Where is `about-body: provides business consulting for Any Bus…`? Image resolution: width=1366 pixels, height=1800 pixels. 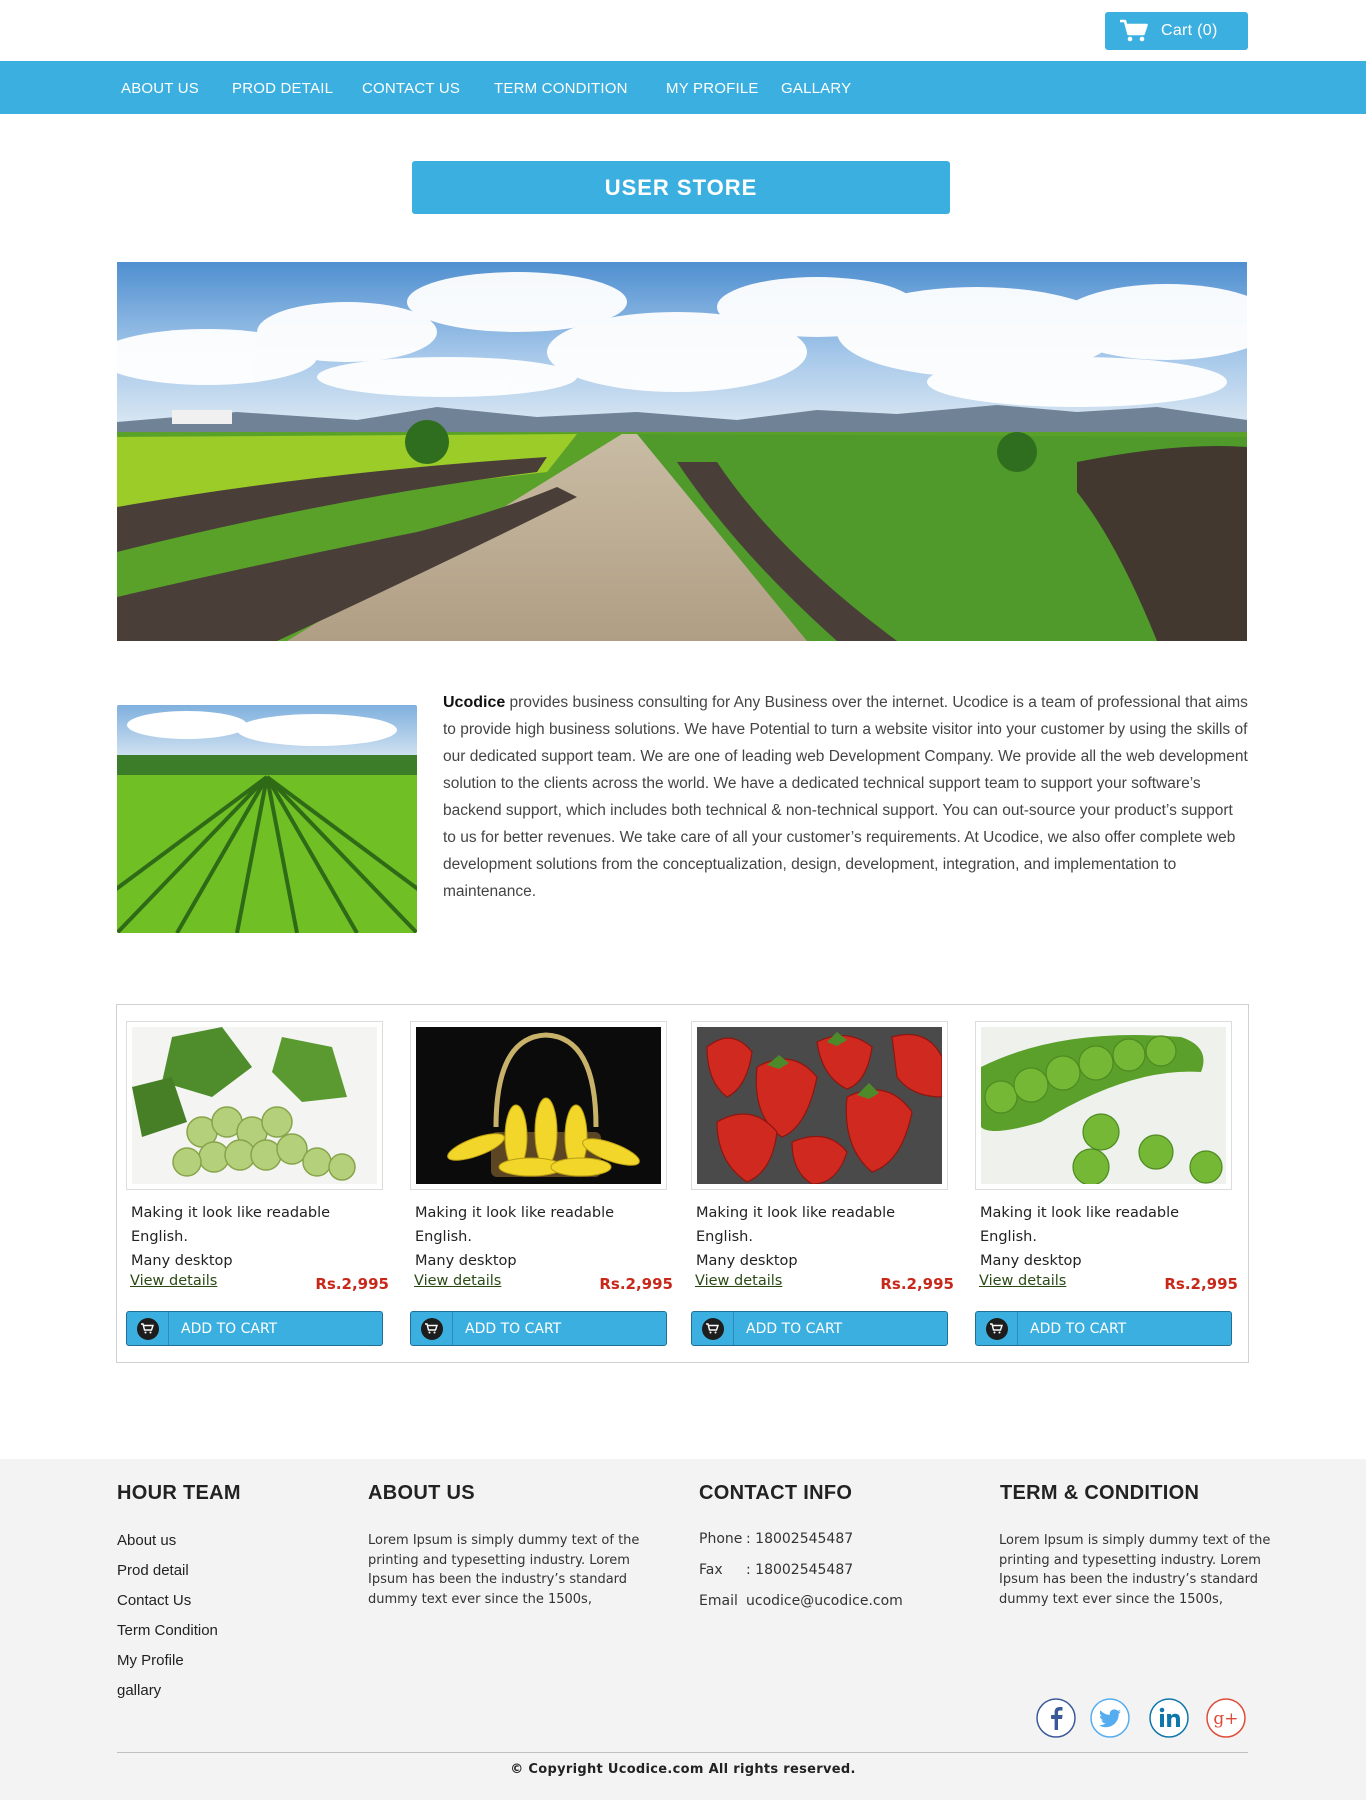 about-body: provides business consulting for Any Bus… is located at coordinates (845, 797).